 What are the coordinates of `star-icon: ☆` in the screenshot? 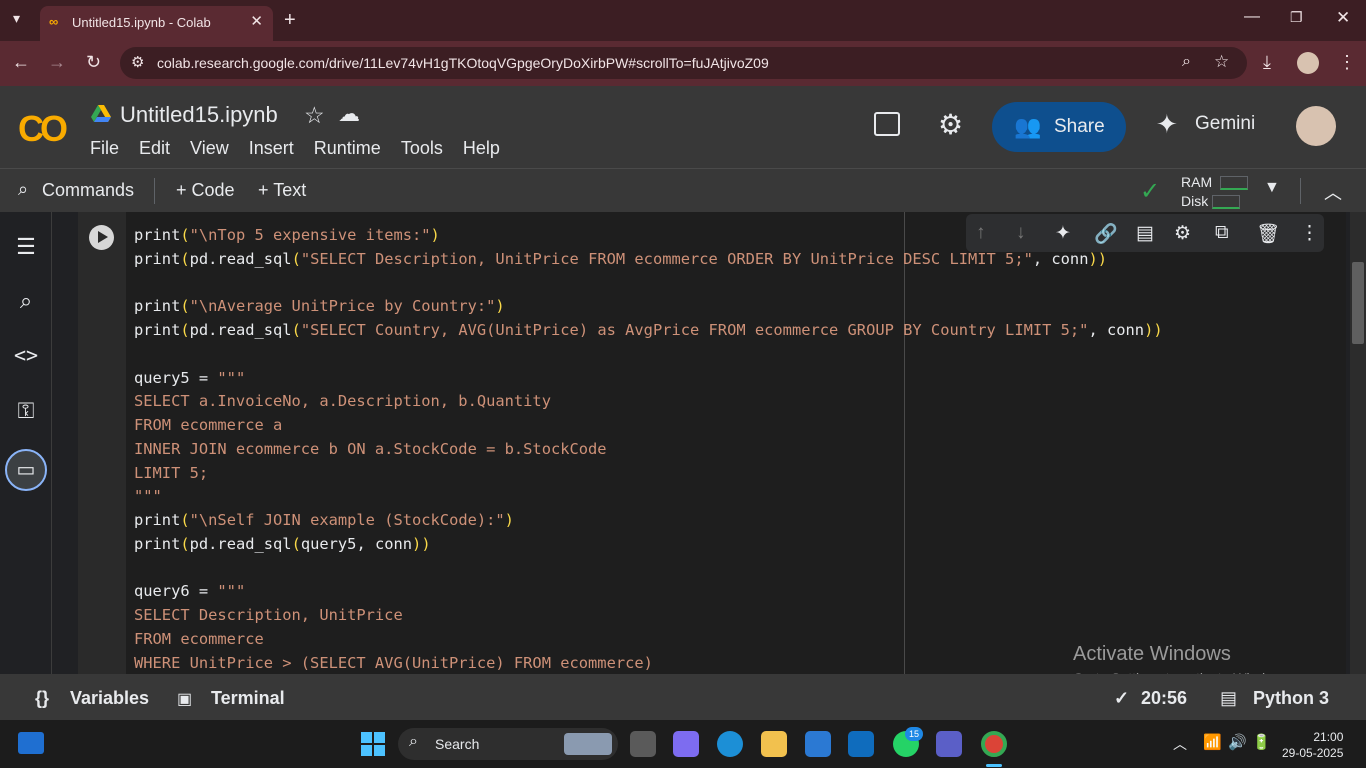 It's located at (314, 115).